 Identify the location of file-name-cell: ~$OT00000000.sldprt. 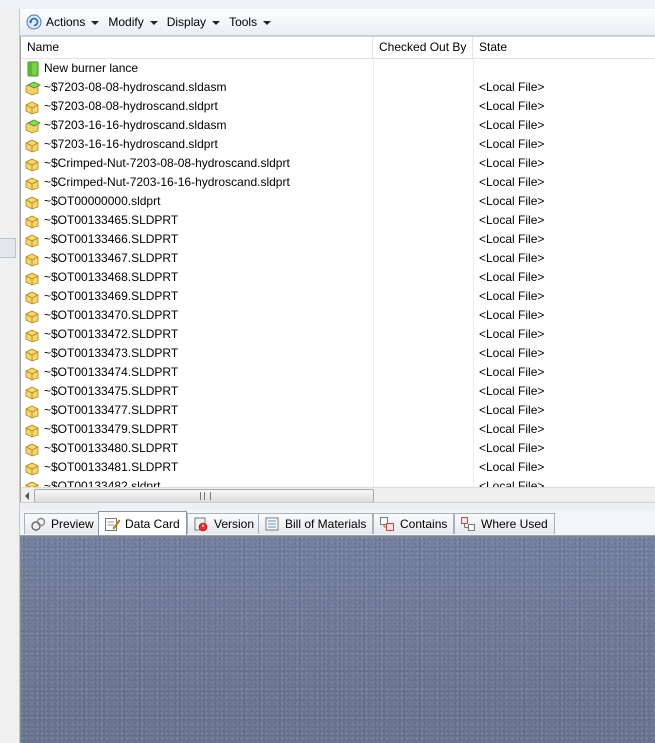
(92, 201).